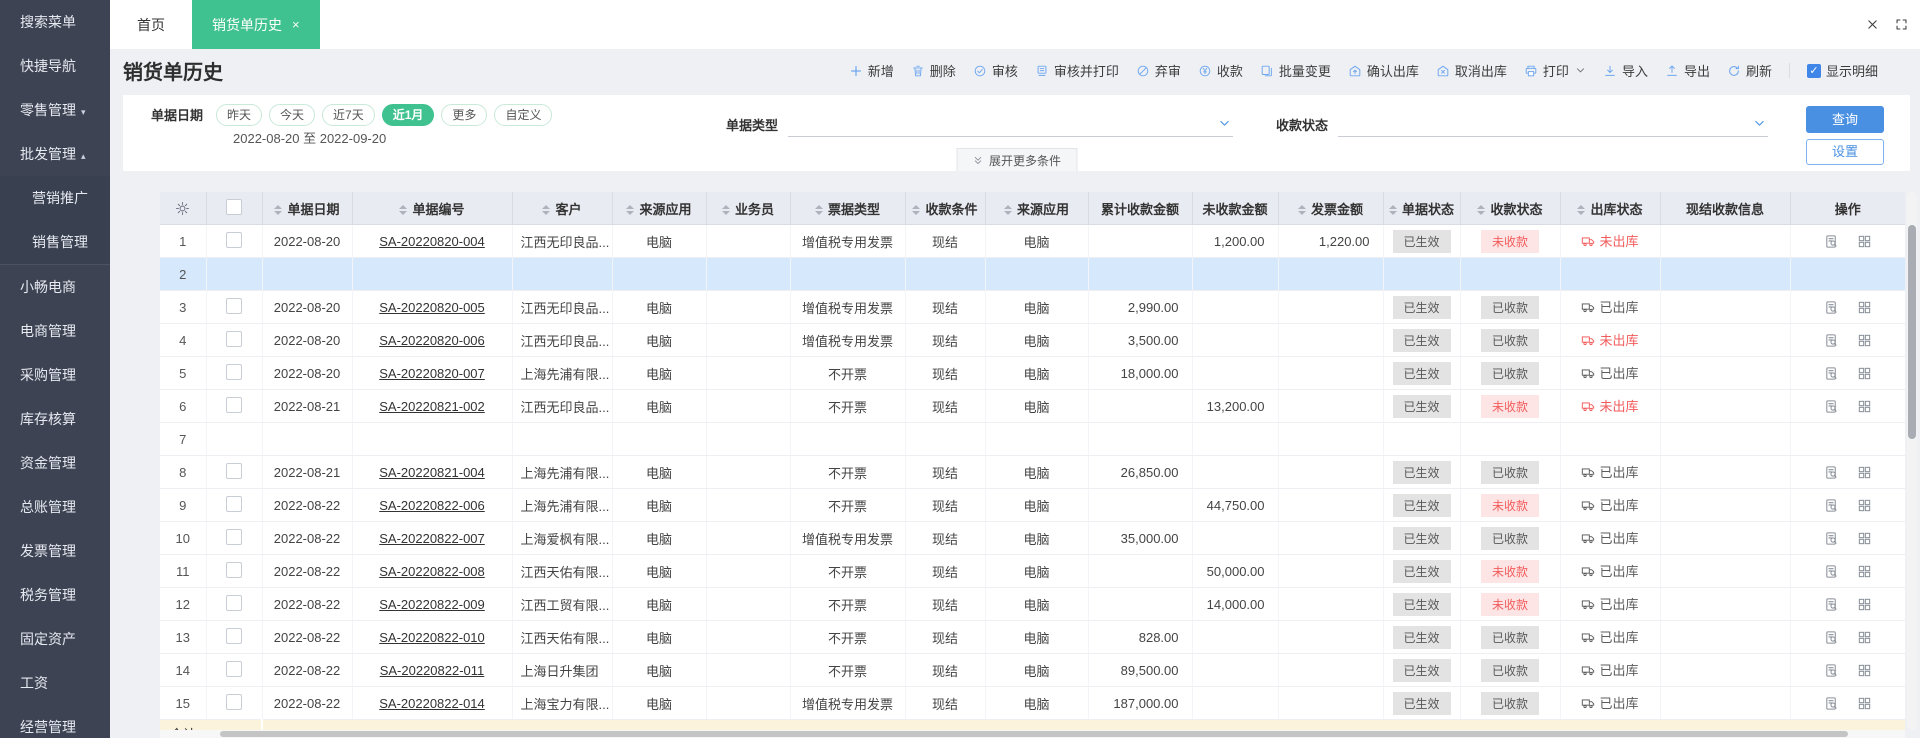 This screenshot has width=1920, height=738. What do you see at coordinates (1901, 24) in the screenshot?
I see `fullscreen-icon` at bounding box center [1901, 24].